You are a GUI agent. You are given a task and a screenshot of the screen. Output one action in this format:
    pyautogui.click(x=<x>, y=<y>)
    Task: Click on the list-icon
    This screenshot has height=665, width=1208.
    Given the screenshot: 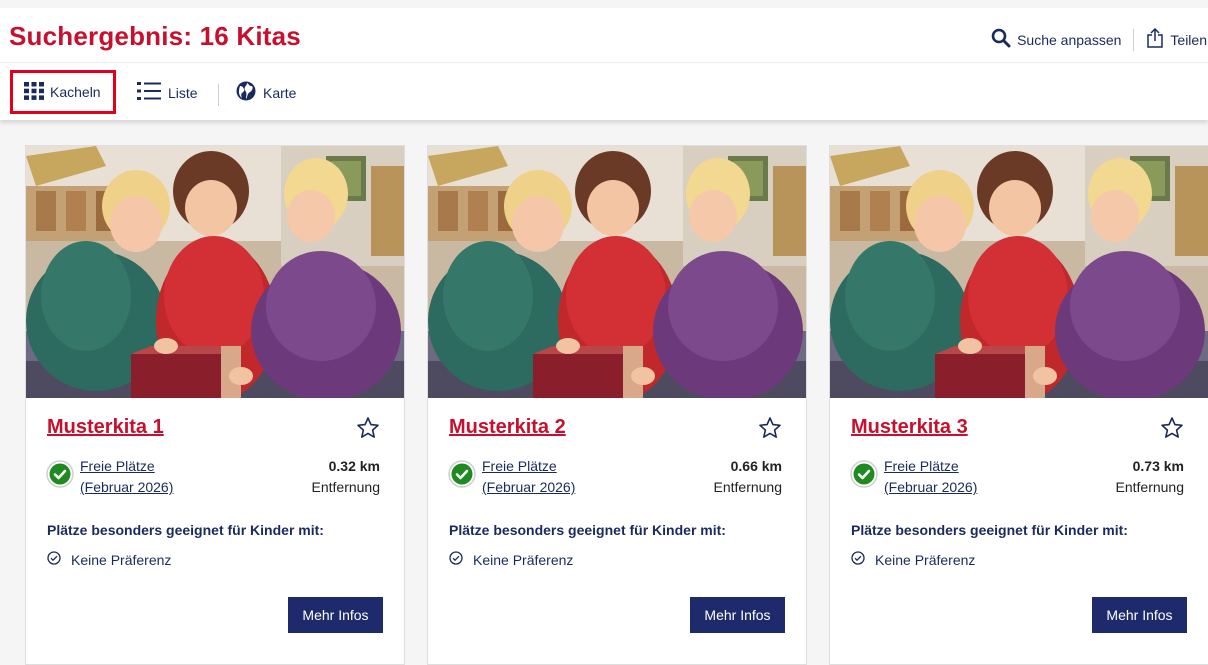 What is the action you would take?
    pyautogui.click(x=149, y=92)
    